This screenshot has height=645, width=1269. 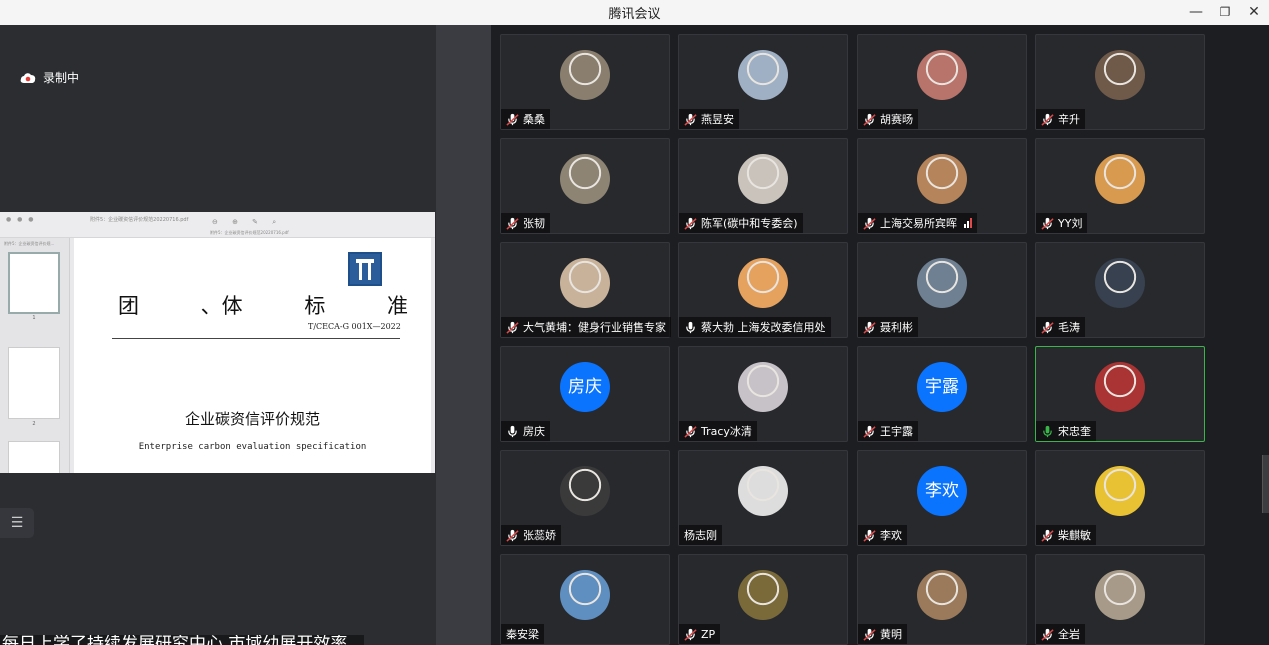 I want to click on heading-char: 准, so click(x=397, y=306).